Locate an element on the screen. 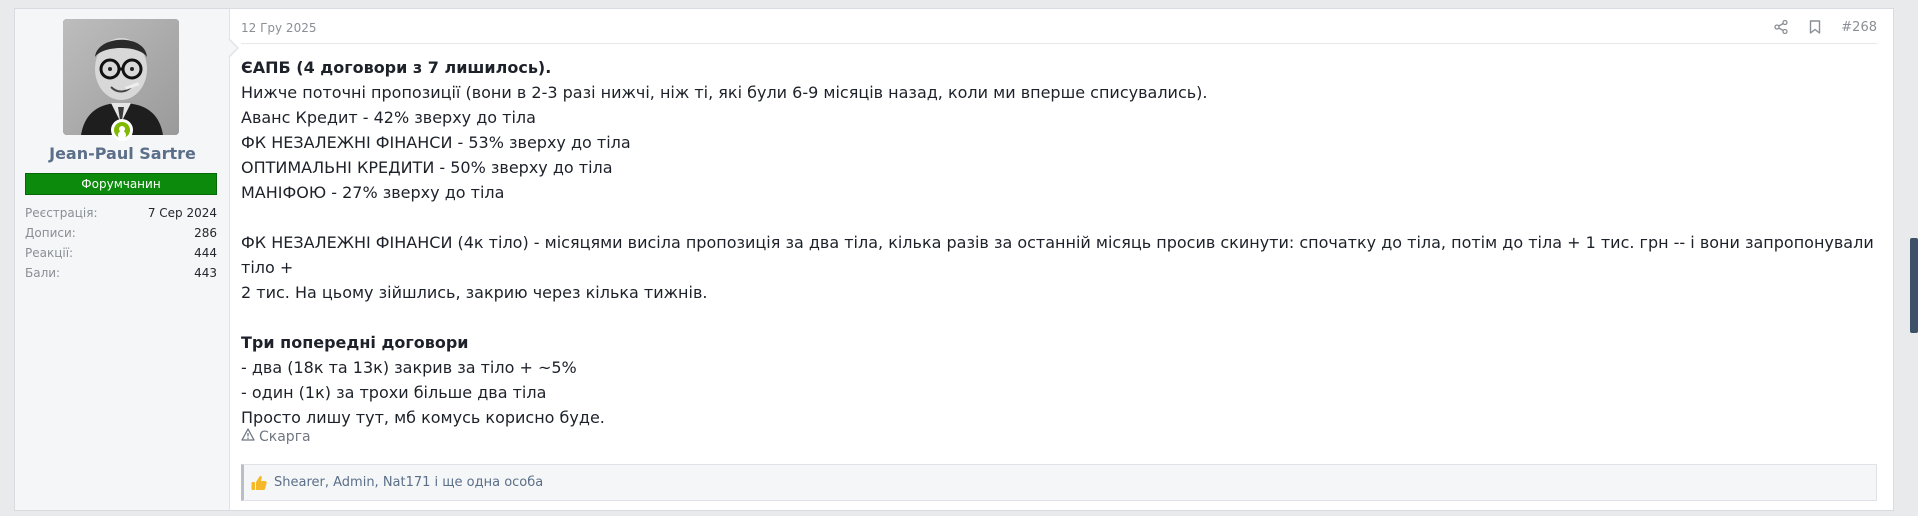 This screenshot has height=516, width=1918. stat-label: Дописи: is located at coordinates (50, 233).